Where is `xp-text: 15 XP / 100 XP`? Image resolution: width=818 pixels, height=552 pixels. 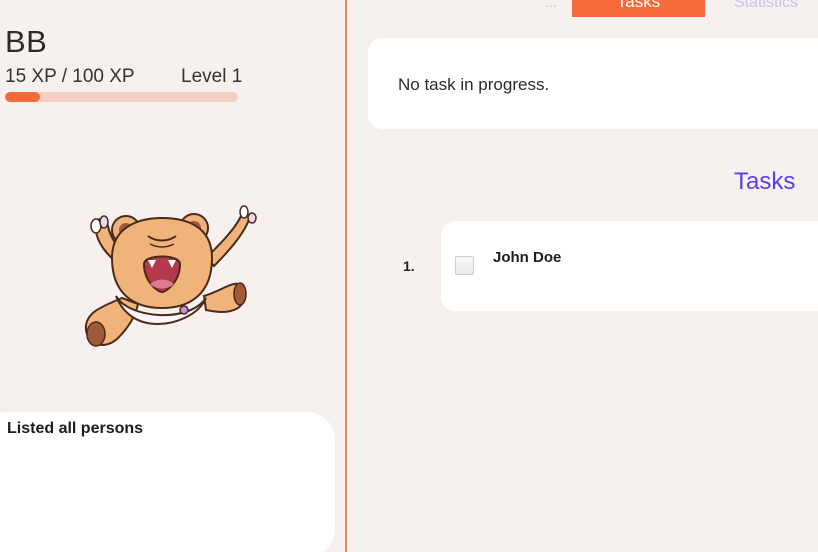 xp-text: 15 XP / 100 XP is located at coordinates (70, 76).